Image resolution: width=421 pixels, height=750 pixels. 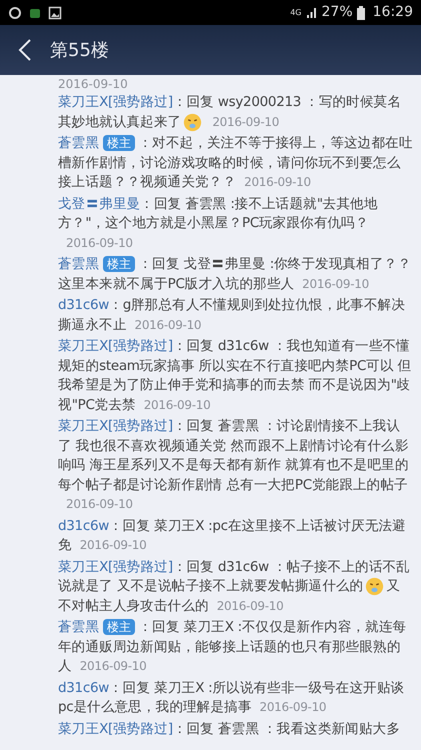 I want to click on clock: 16:29, so click(x=392, y=12).